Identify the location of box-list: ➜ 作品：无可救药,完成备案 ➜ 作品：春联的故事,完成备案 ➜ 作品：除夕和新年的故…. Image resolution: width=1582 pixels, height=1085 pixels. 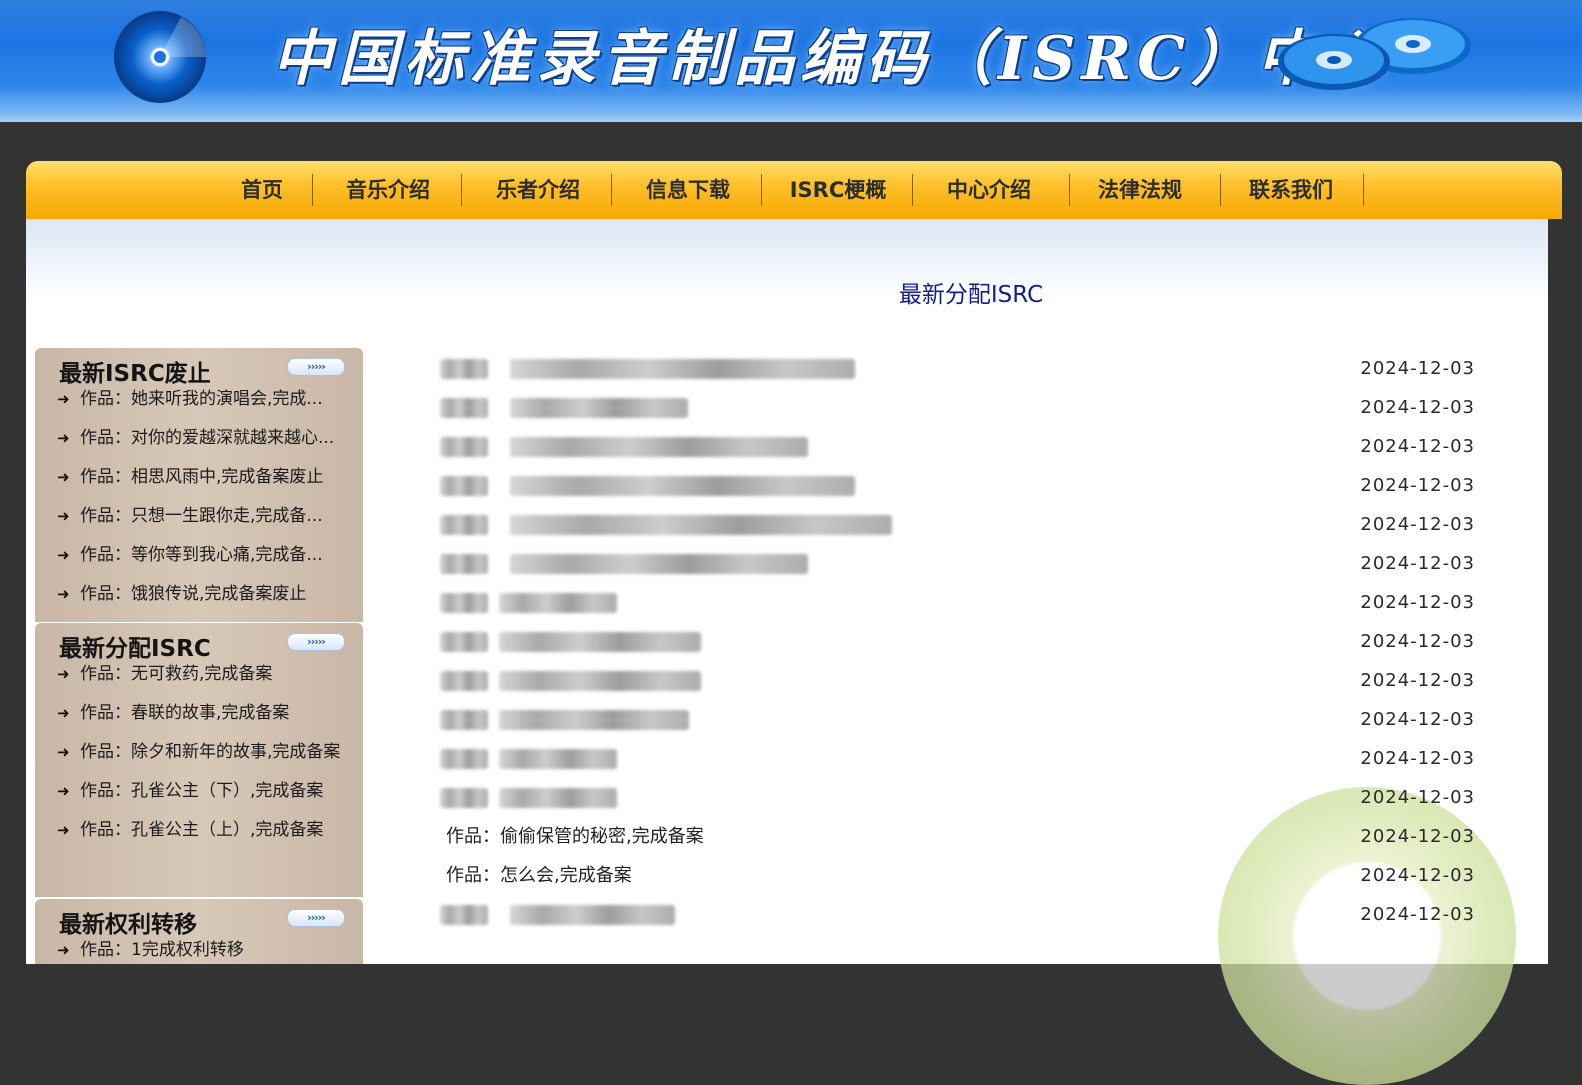
(199, 758).